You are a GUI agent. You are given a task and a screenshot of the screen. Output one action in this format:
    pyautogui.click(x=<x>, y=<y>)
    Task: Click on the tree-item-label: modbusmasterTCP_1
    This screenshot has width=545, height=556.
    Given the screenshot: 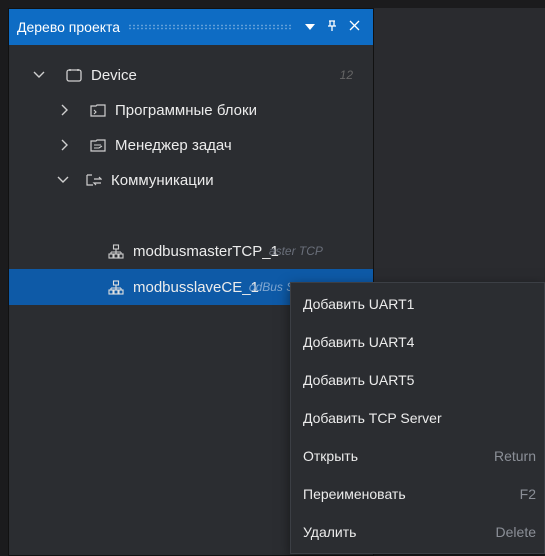 What is the action you would take?
    pyautogui.click(x=206, y=251)
    